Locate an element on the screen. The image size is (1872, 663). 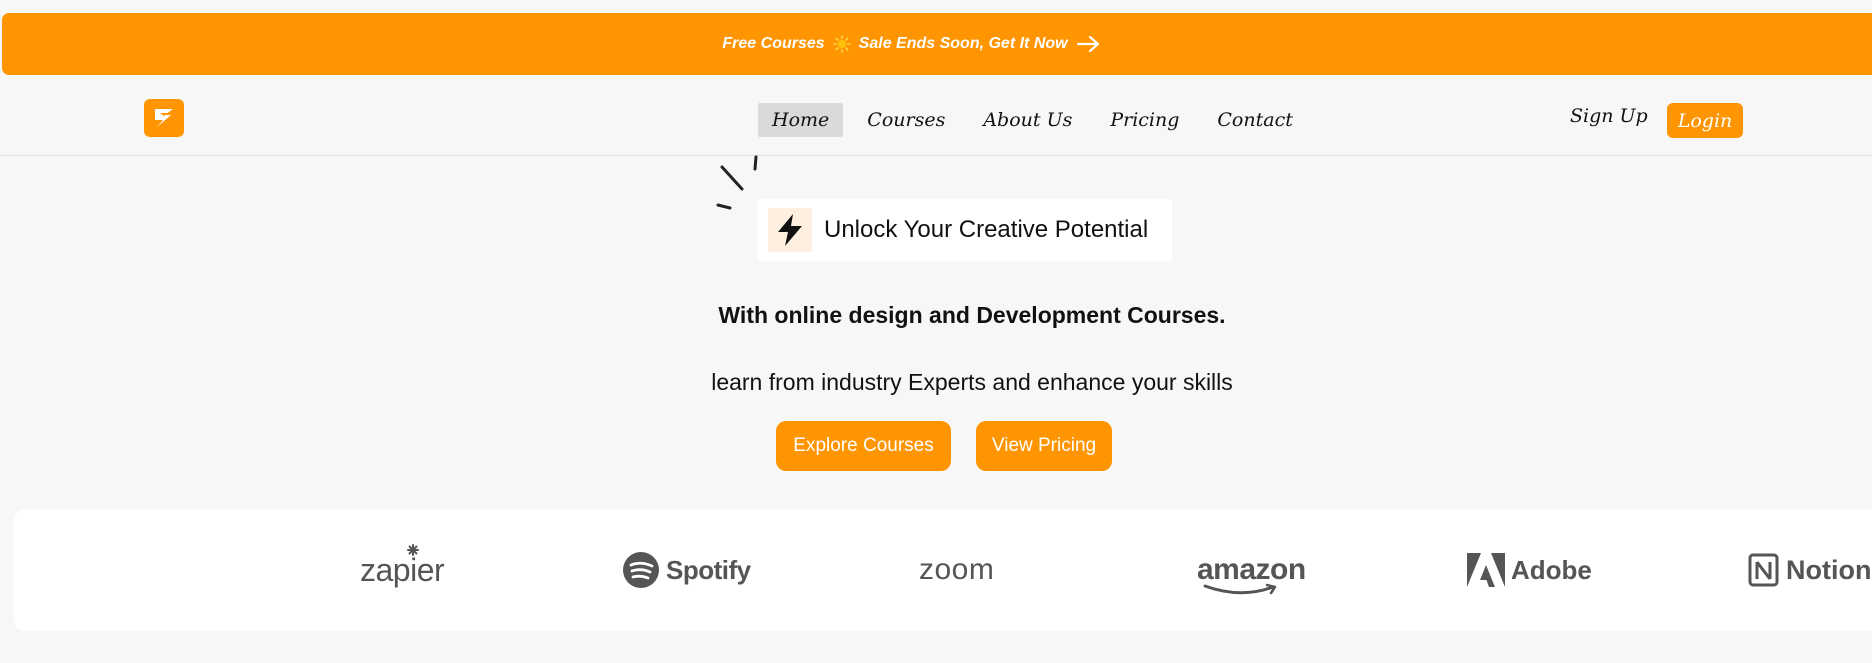
amazon-text: amazon is located at coordinates (1251, 569).